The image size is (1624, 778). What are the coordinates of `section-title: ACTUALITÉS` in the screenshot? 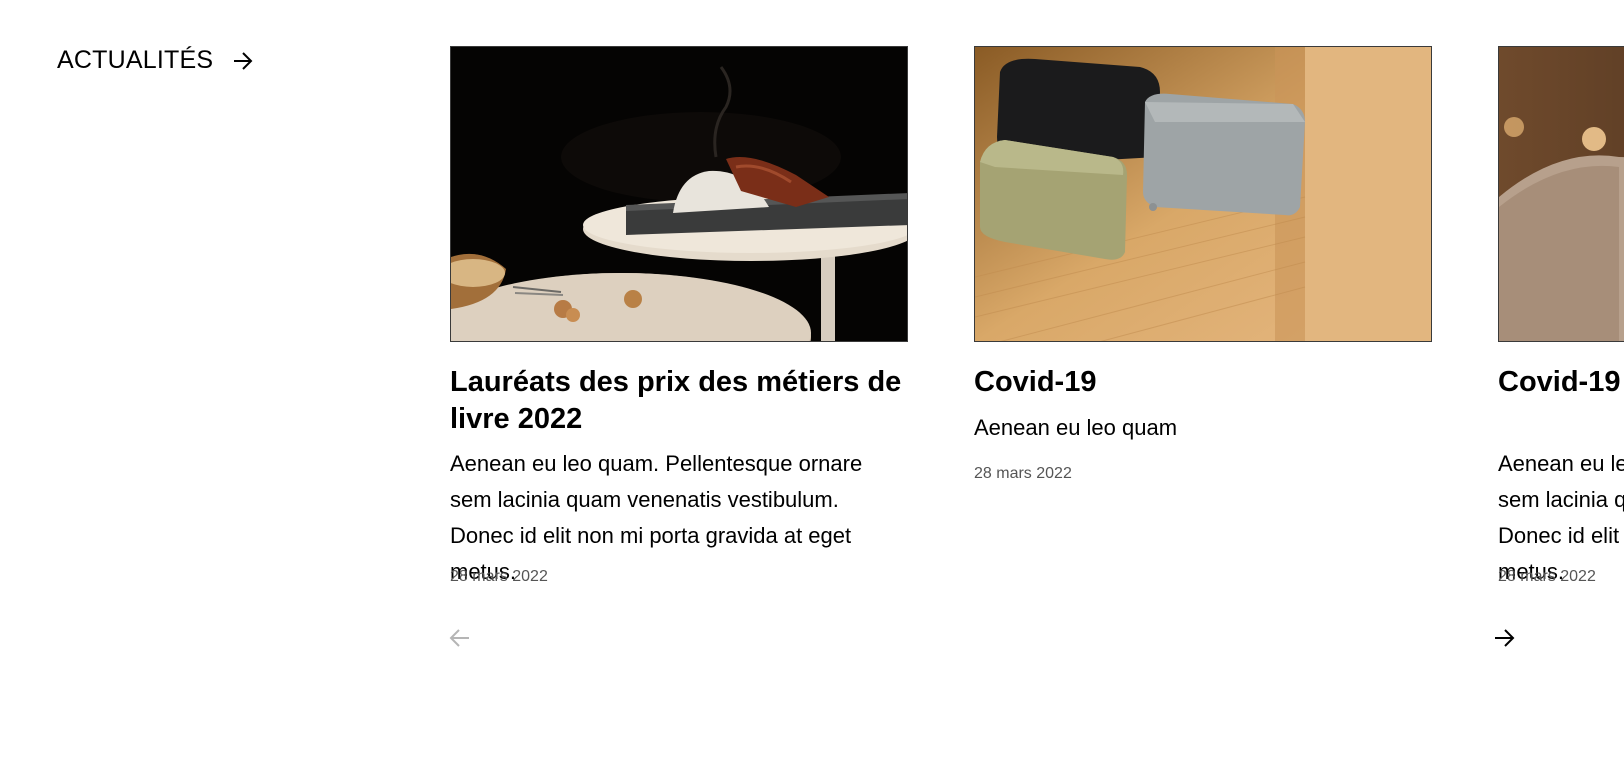 It's located at (135, 60).